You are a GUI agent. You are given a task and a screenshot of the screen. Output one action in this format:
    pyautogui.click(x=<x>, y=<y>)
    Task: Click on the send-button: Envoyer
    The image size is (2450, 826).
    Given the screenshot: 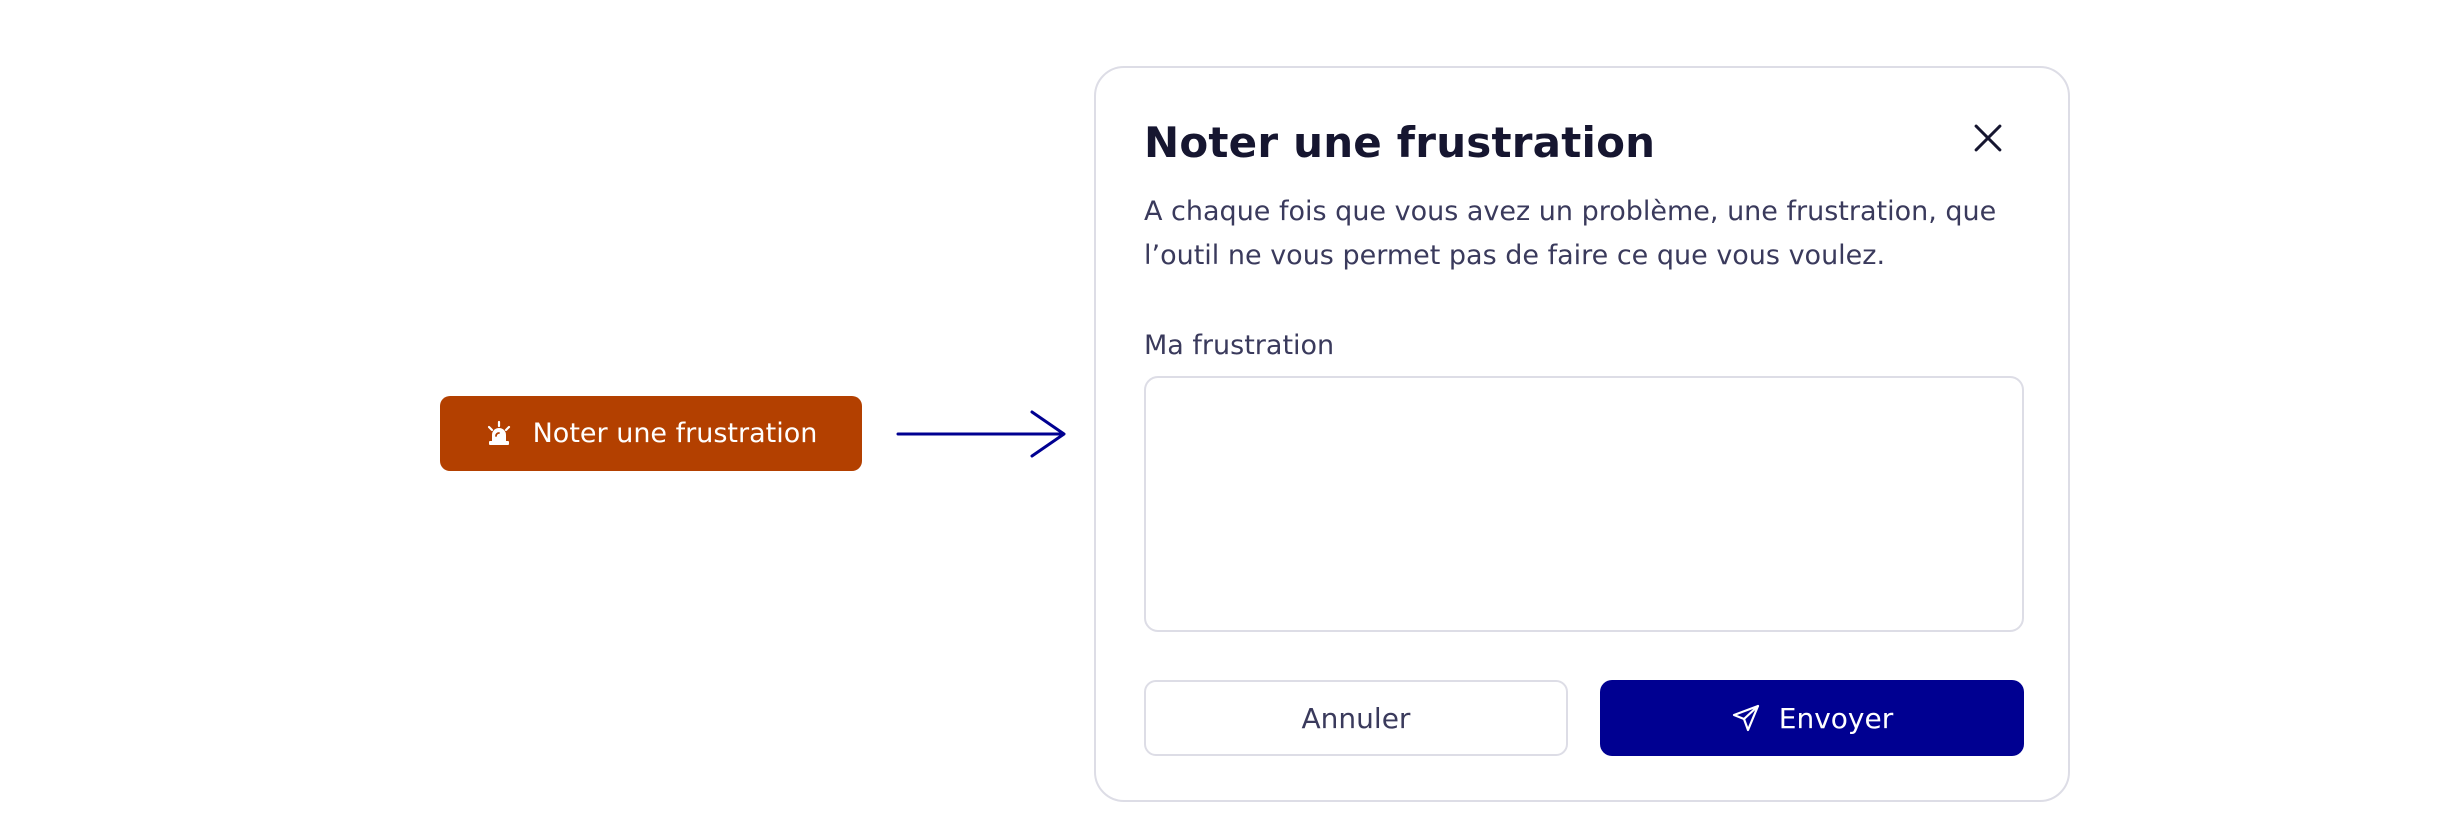 What is the action you would take?
    pyautogui.click(x=1812, y=718)
    